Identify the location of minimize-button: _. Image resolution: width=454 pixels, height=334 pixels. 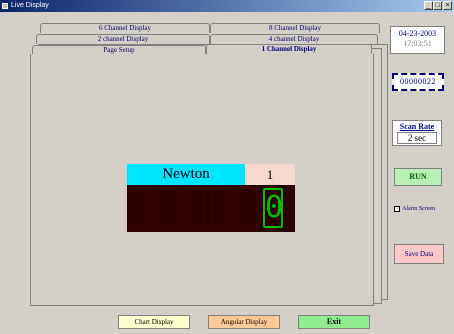
(428, 5).